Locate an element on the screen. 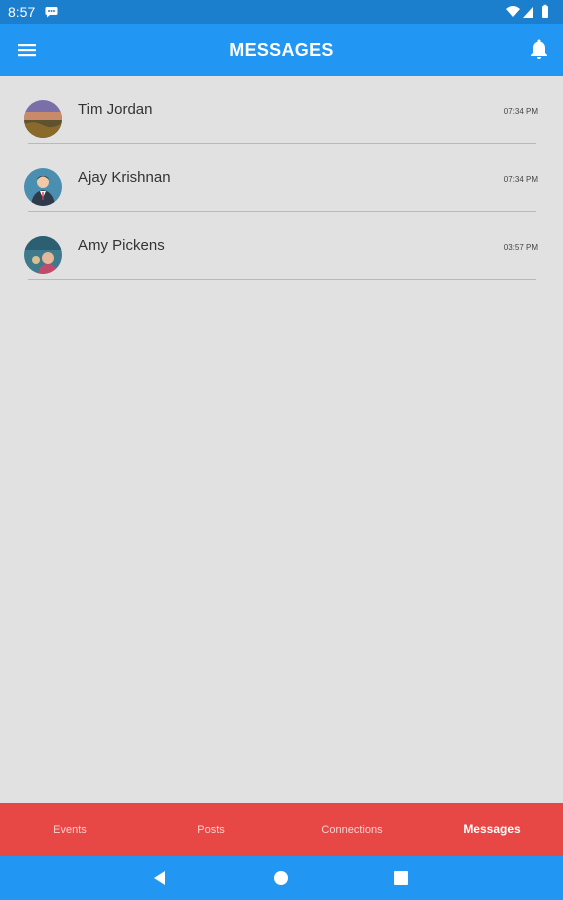 The width and height of the screenshot is (563, 900). recent-apps-icon is located at coordinates (401, 878).